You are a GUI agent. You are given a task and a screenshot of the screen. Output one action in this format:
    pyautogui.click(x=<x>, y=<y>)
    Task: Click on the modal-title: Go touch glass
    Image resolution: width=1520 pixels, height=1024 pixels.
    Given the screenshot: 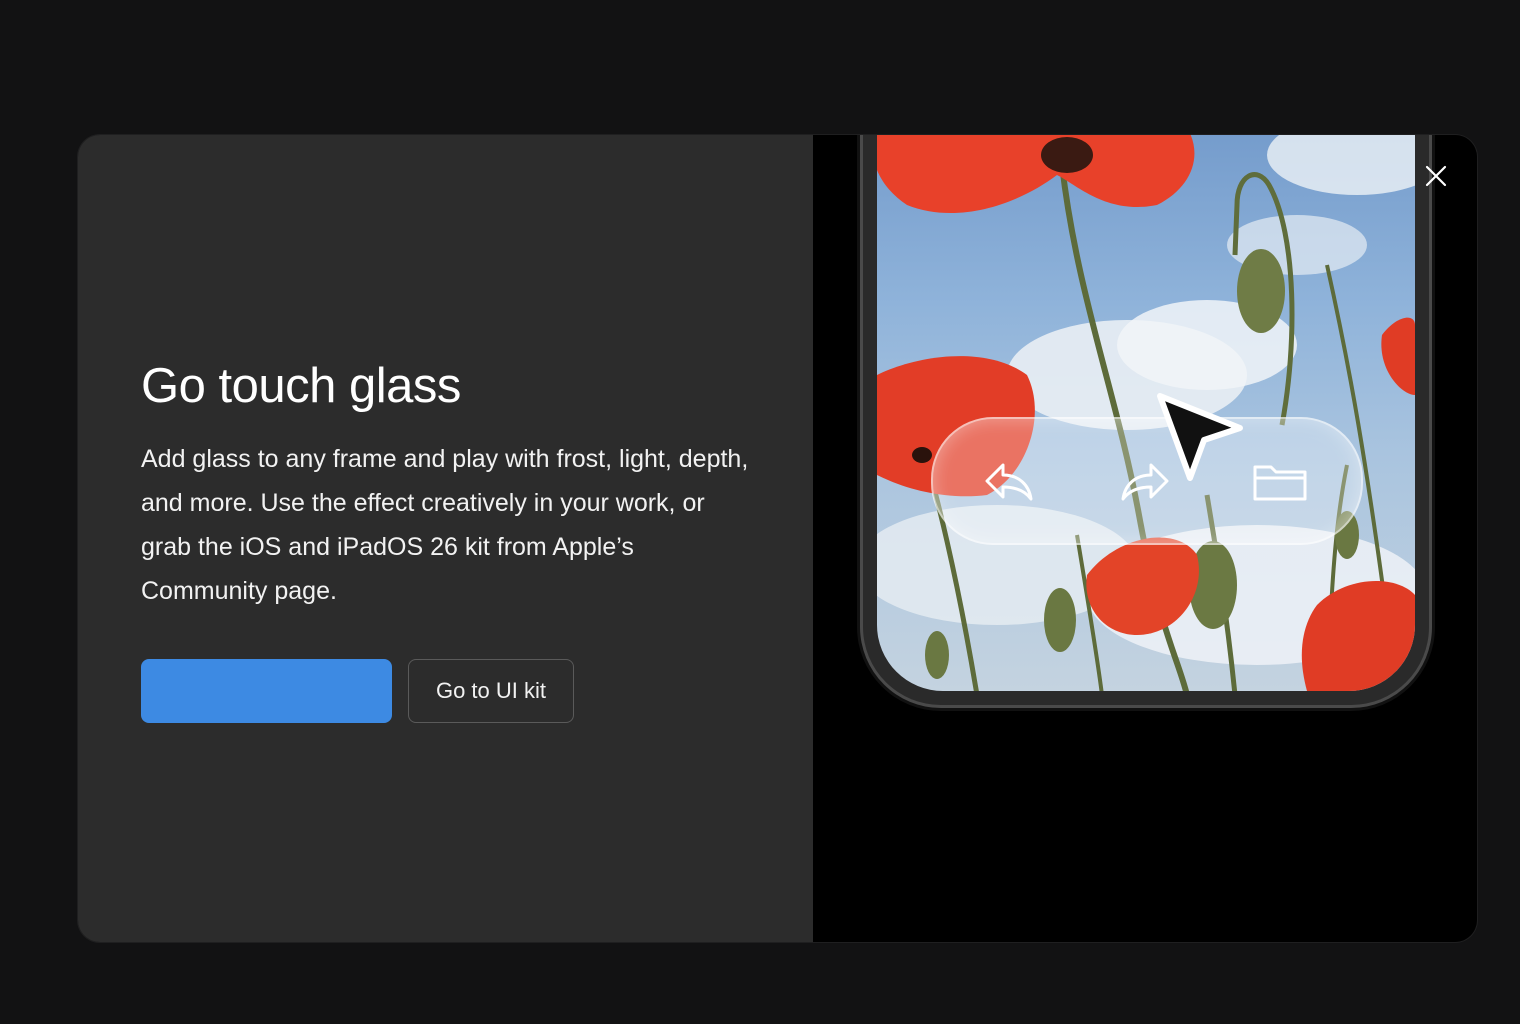 What is the action you would take?
    pyautogui.click(x=301, y=386)
    